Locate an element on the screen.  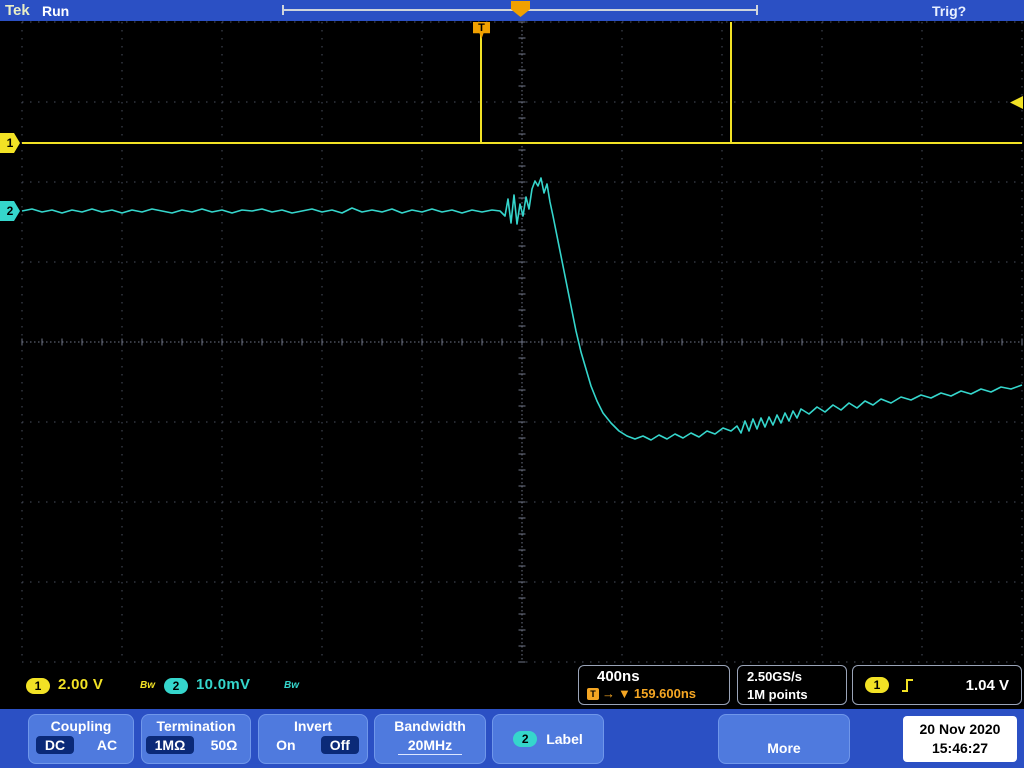
menu-invert: Invert On Off is located at coordinates (313, 739).